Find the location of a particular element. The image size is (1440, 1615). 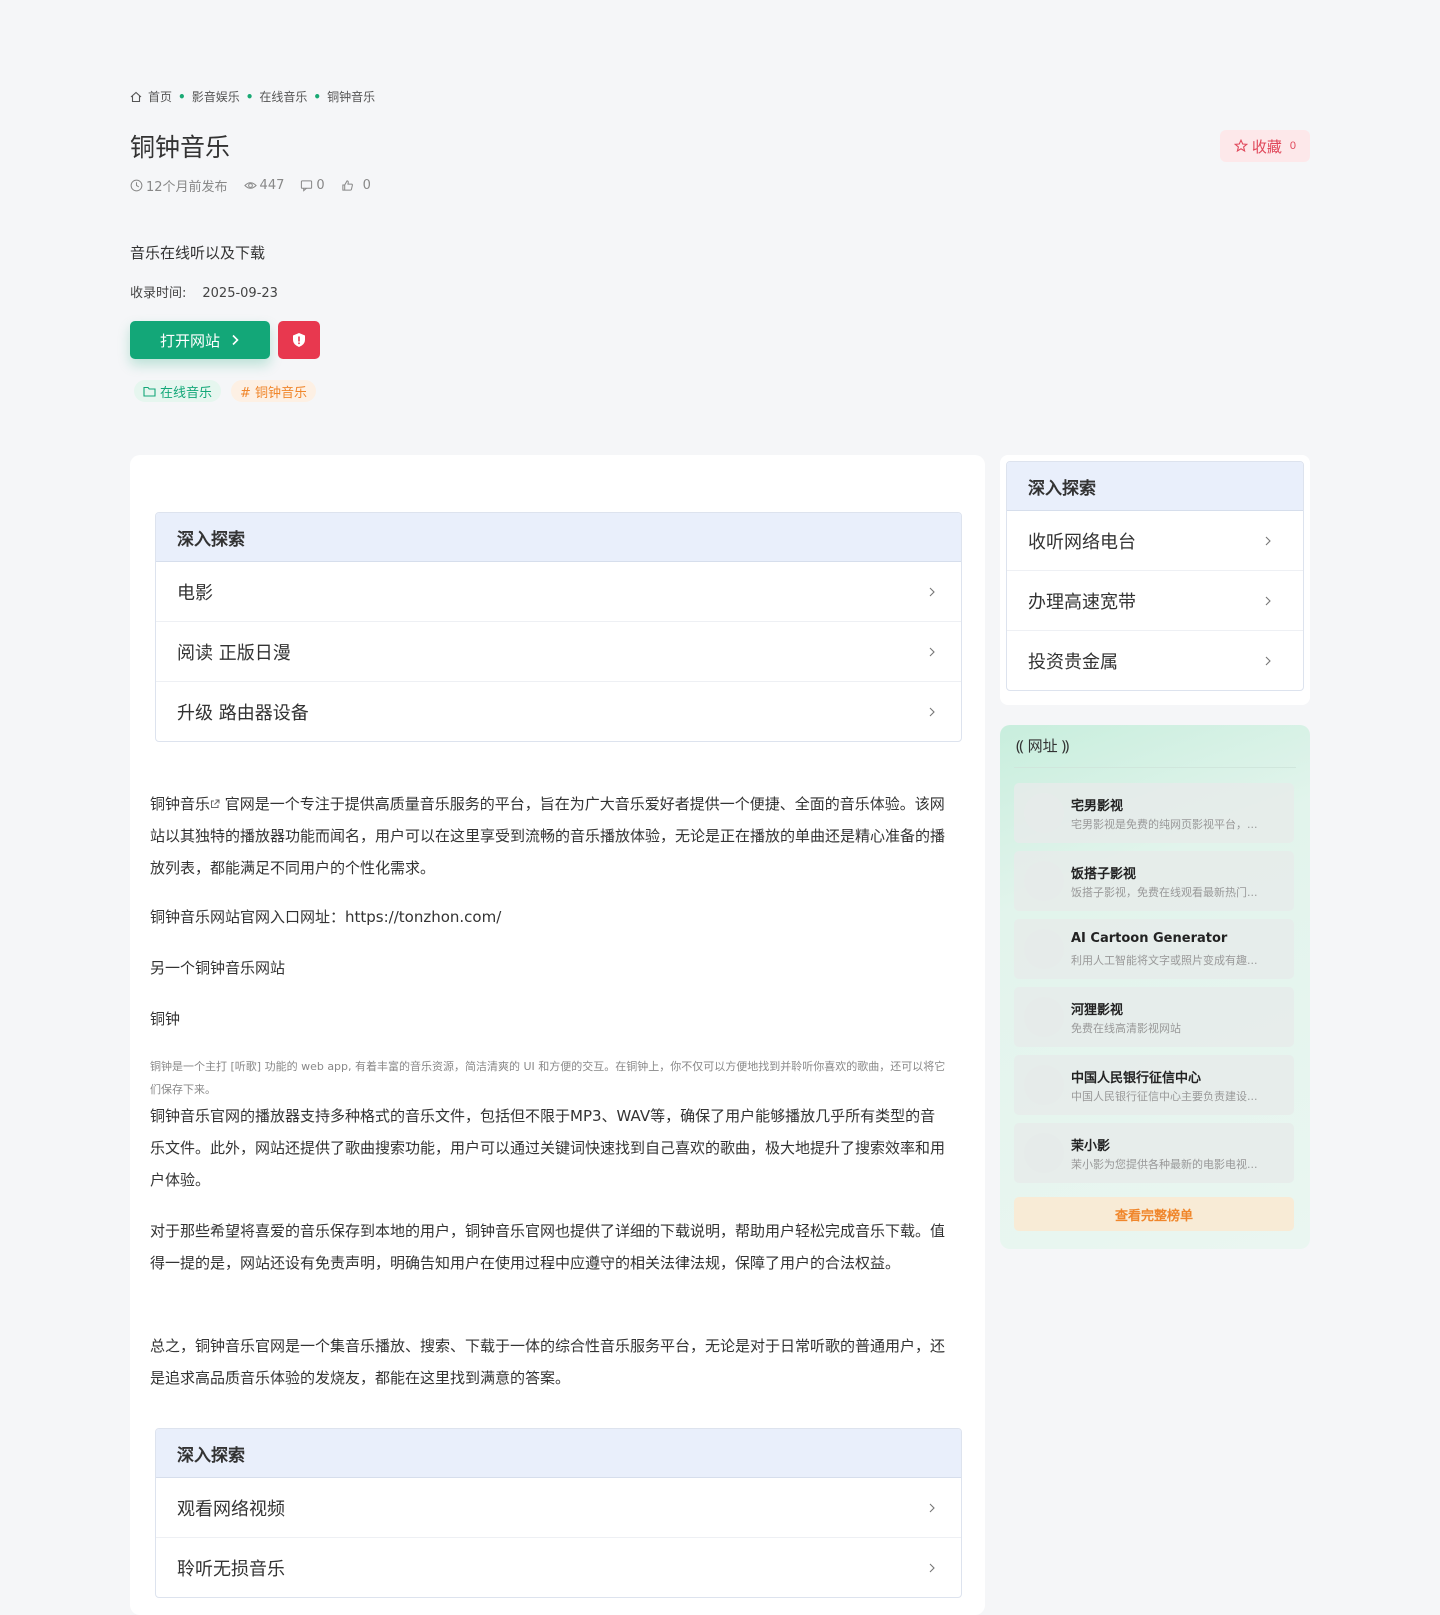

article-paragraph-2: 铜钟音乐网站官网入口网址：https://tonzhon.com/ is located at coordinates (326, 917).